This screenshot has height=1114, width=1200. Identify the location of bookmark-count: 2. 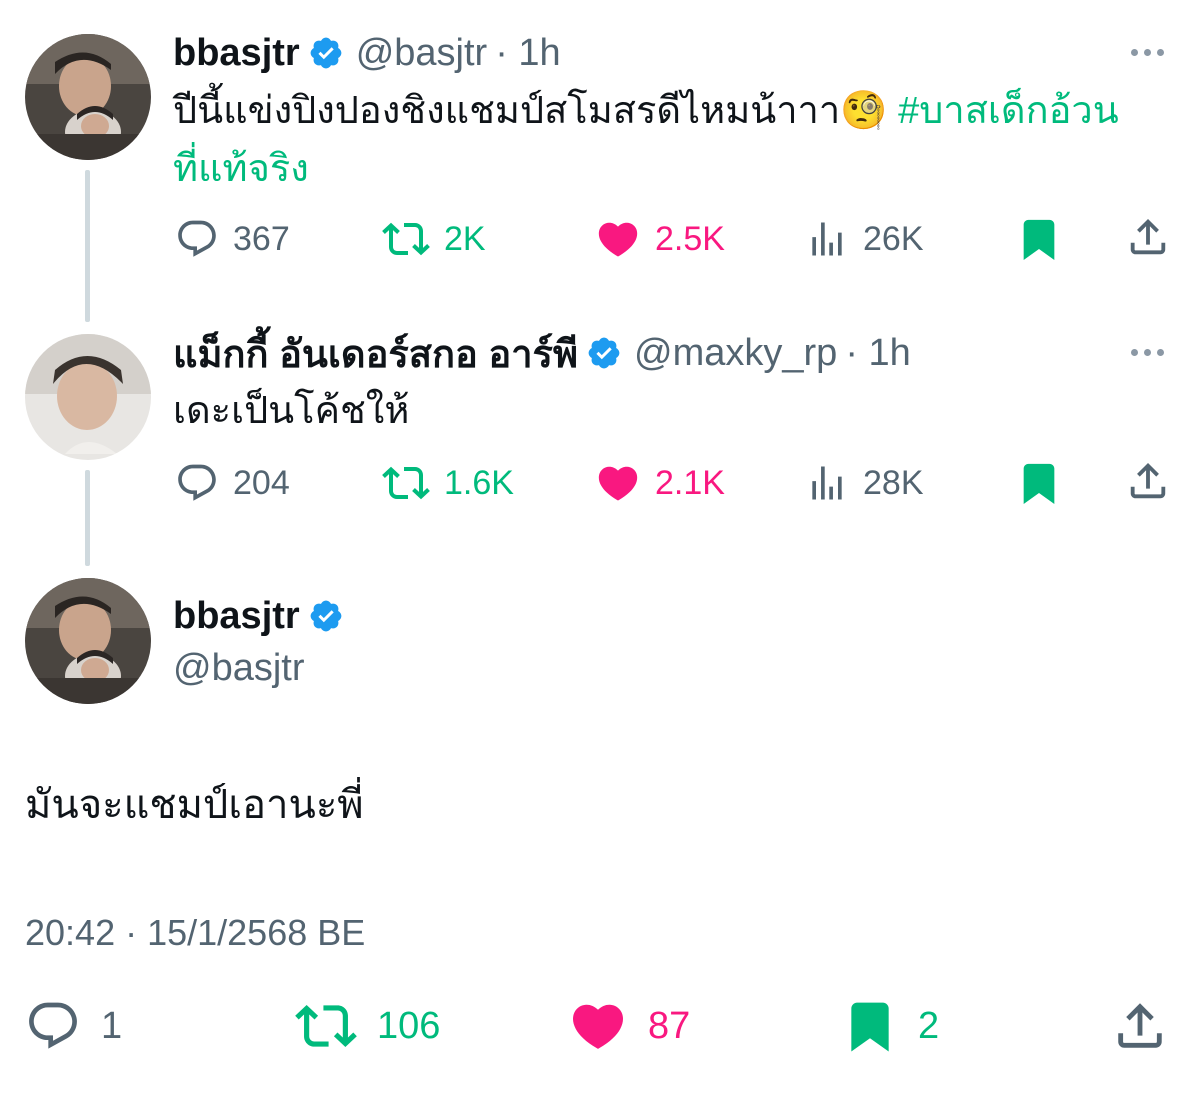
(929, 1025).